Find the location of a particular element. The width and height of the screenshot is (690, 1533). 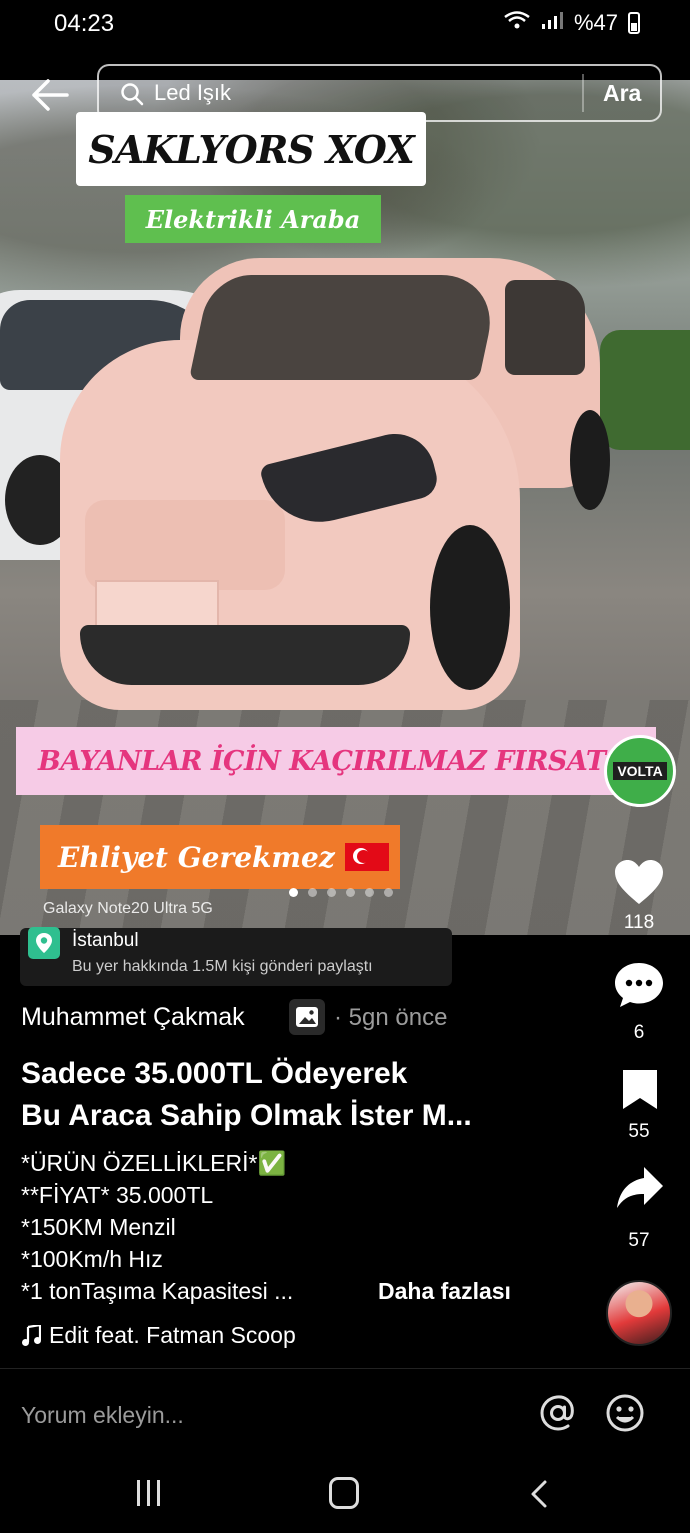

music-note-icon is located at coordinates (31, 1335).